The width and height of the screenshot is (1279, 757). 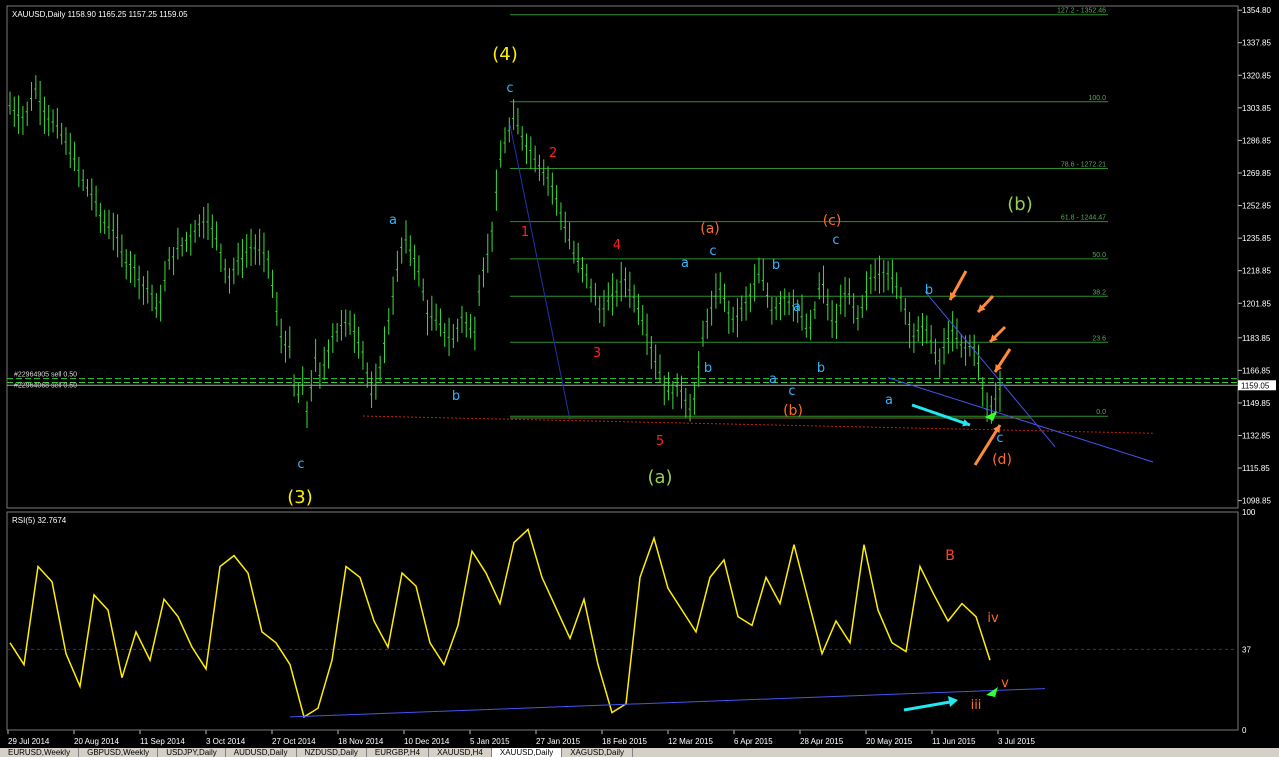 What do you see at coordinates (617, 245) in the screenshot?
I see `wave-label: 4` at bounding box center [617, 245].